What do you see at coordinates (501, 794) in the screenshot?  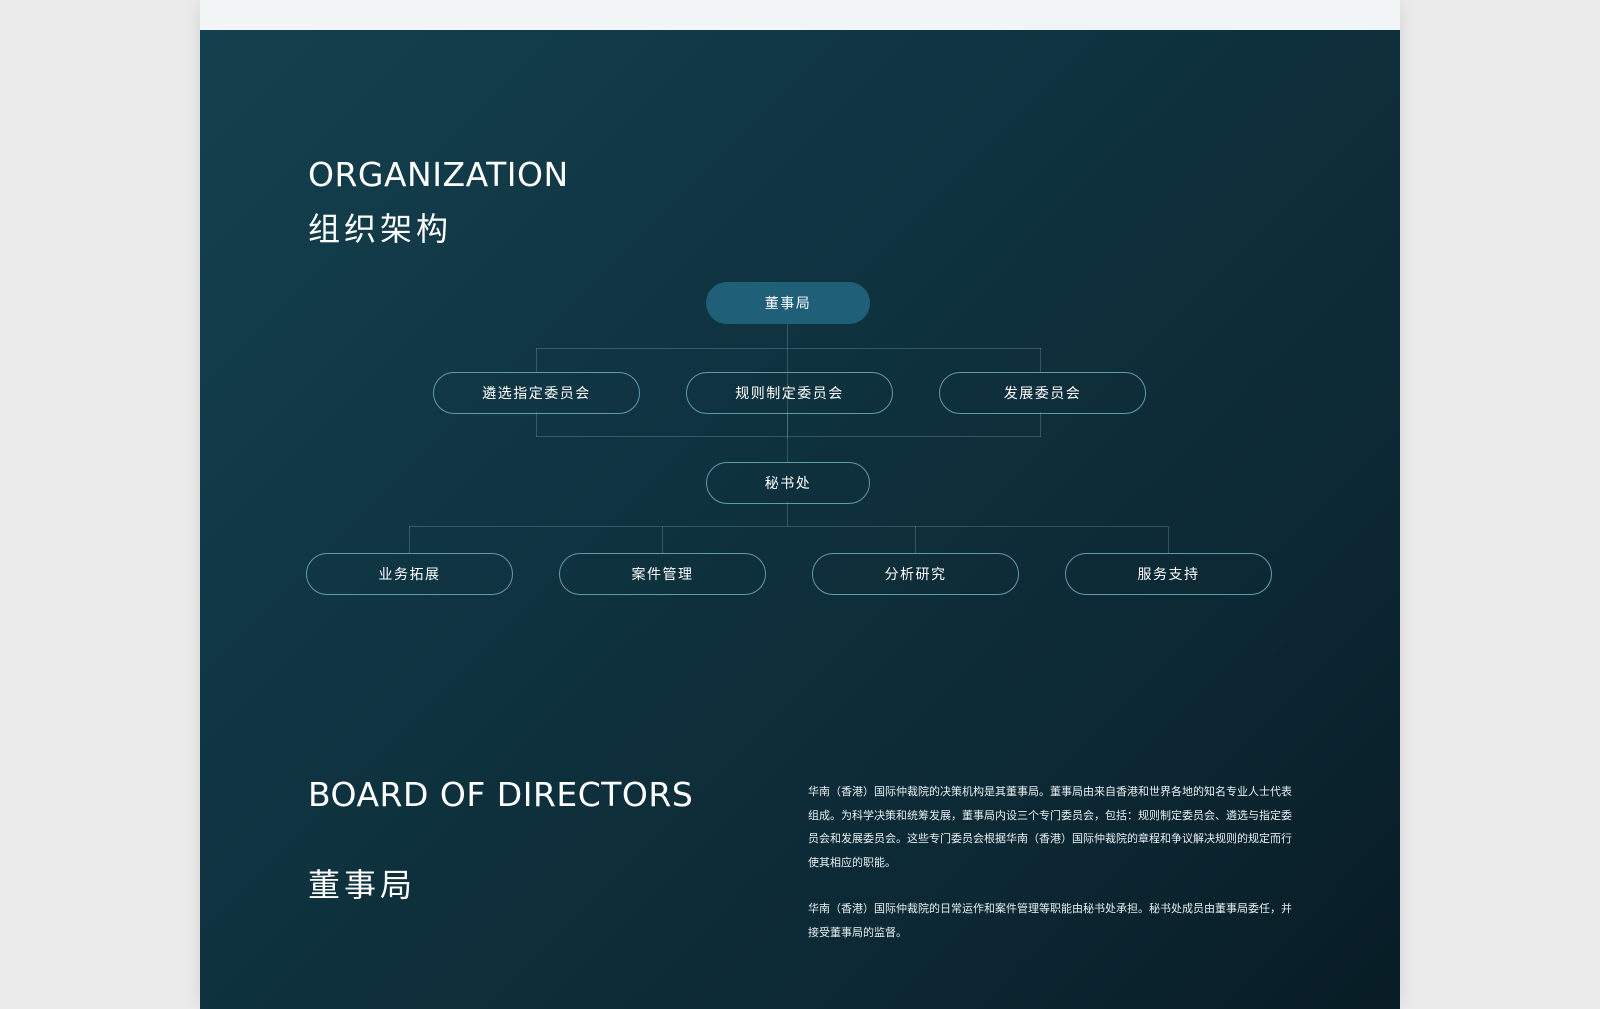 I see `board-title-en: BOARD OF DIRECTORS` at bounding box center [501, 794].